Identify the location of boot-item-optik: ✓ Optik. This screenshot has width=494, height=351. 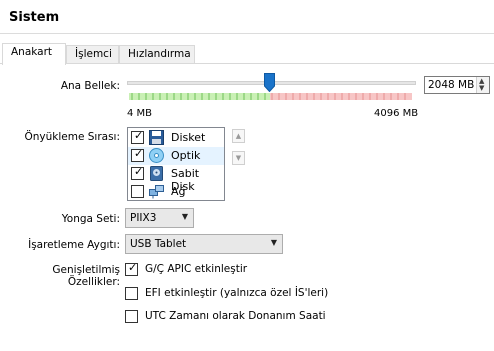
(176, 156).